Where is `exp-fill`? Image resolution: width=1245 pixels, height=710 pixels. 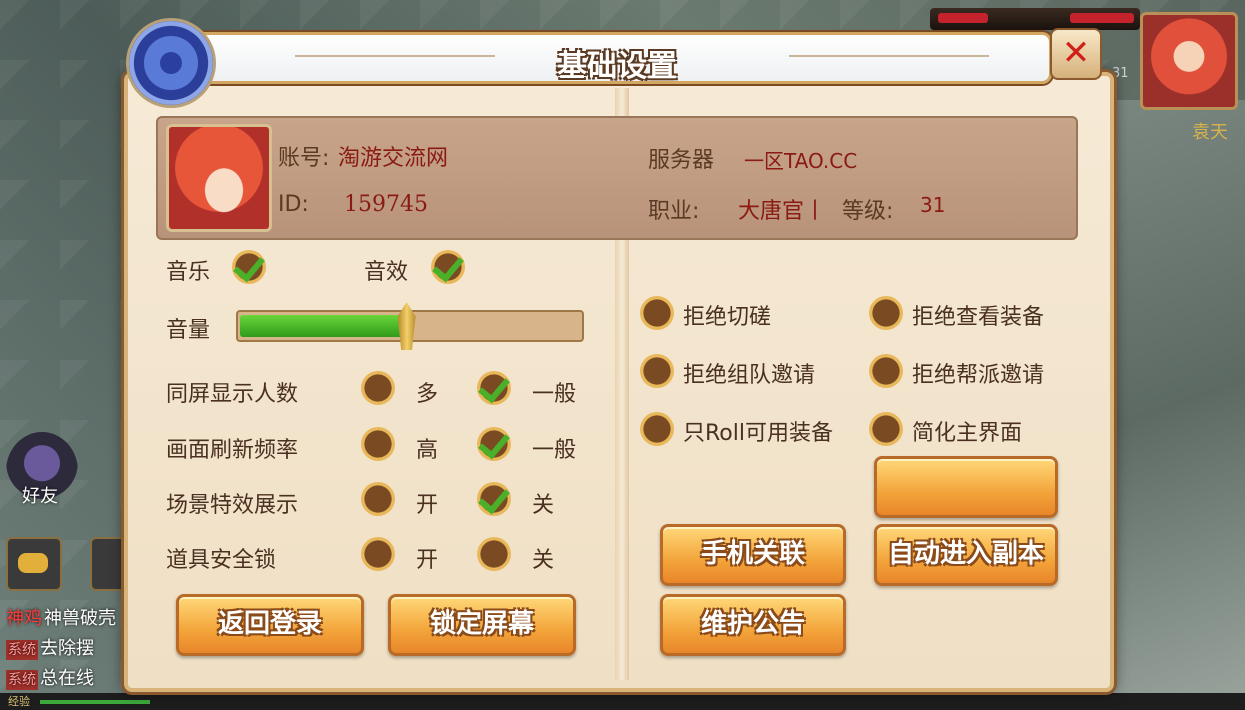 exp-fill is located at coordinates (95, 702).